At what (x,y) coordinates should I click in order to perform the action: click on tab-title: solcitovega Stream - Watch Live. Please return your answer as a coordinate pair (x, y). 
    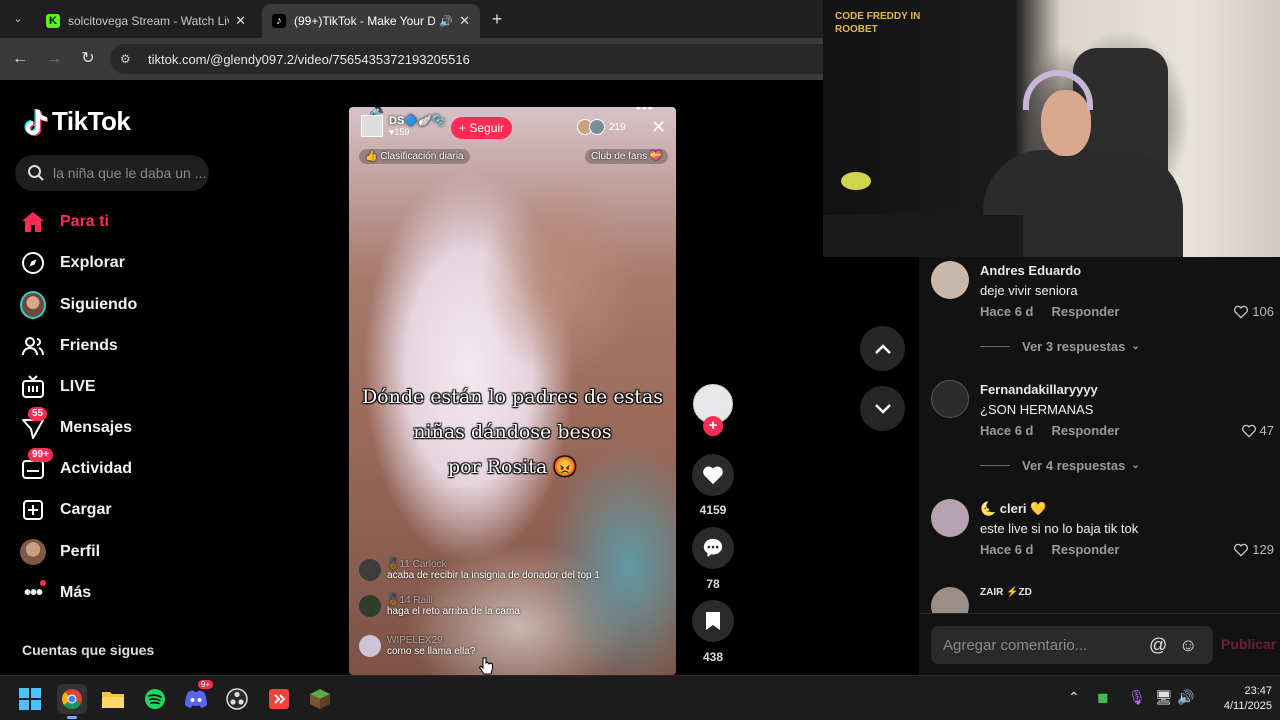
    Looking at the image, I should click on (149, 21).